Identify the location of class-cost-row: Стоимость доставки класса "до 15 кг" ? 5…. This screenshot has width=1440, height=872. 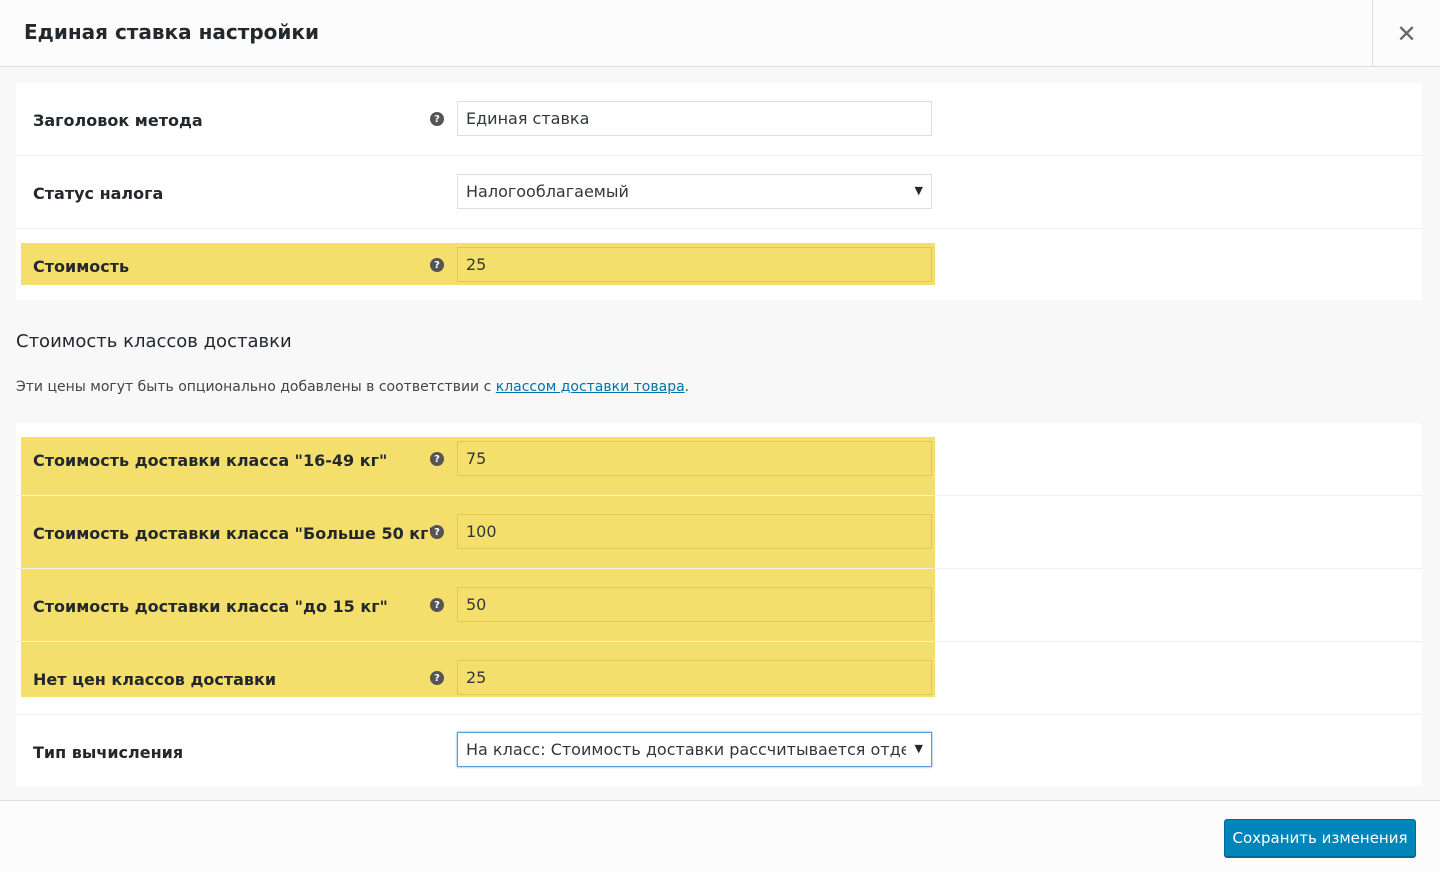
(719, 605).